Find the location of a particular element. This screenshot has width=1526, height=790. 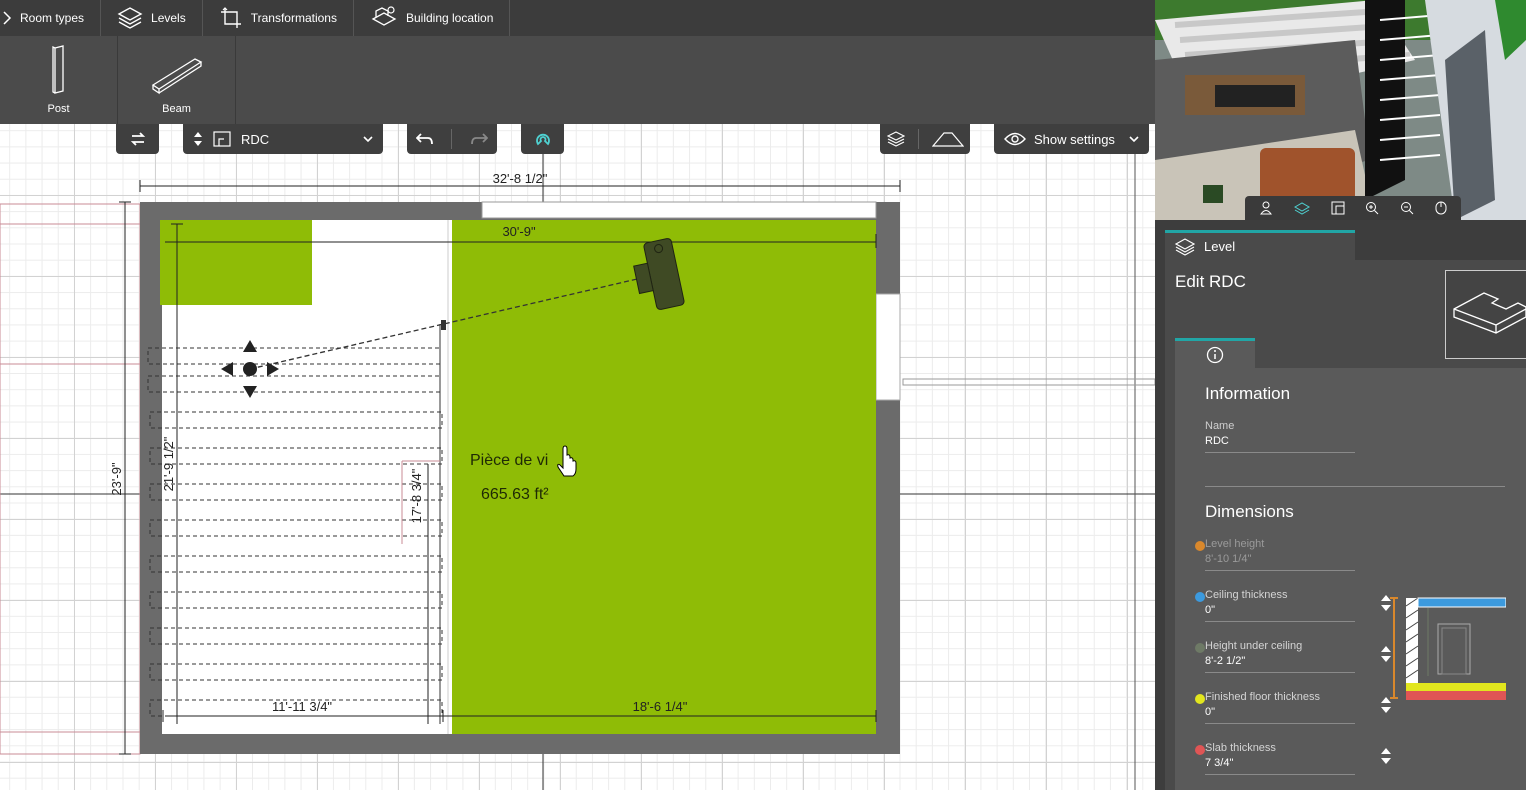

level-section-diagram is located at coordinates (1448, 648).